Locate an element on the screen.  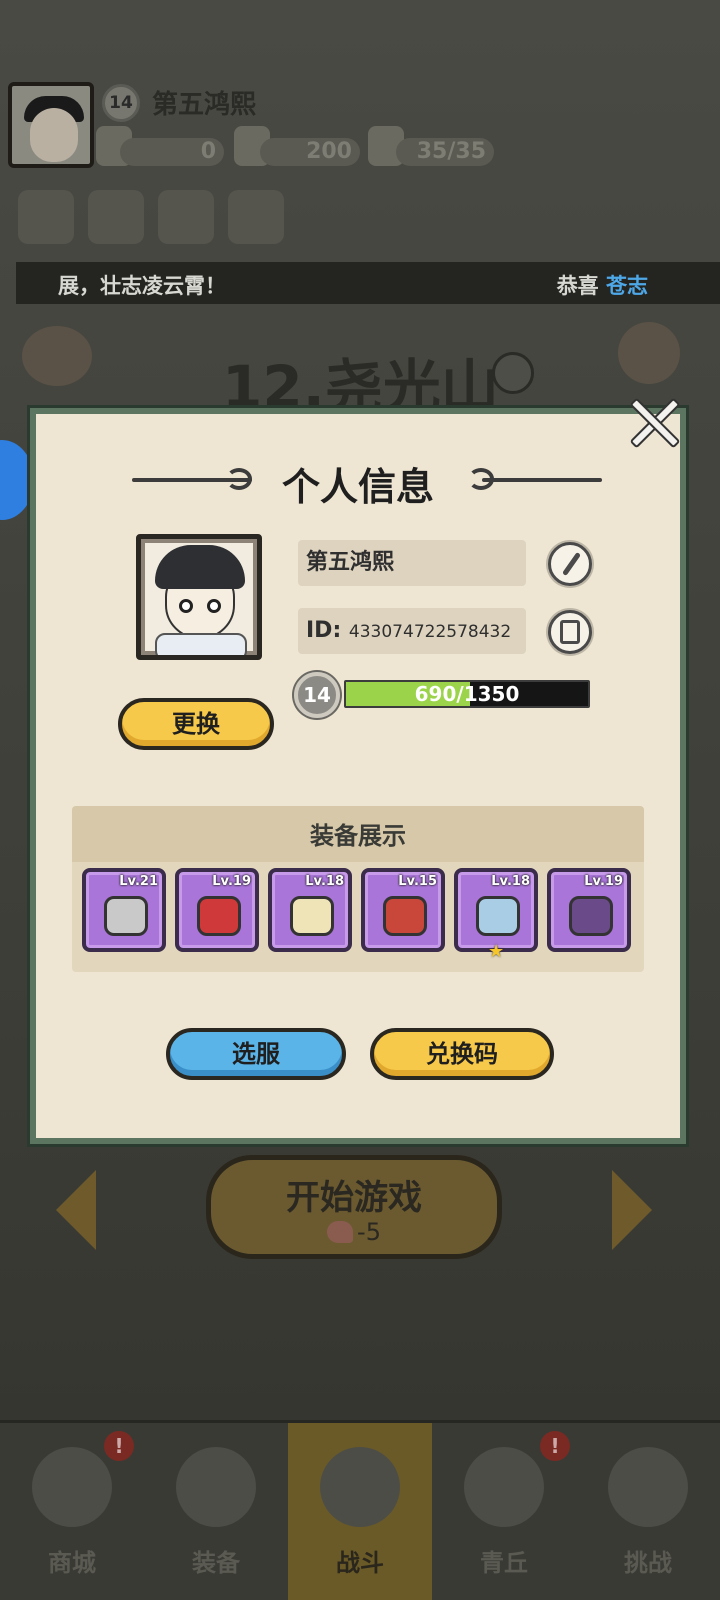
select-server-button: 选服 is located at coordinates (256, 1054).